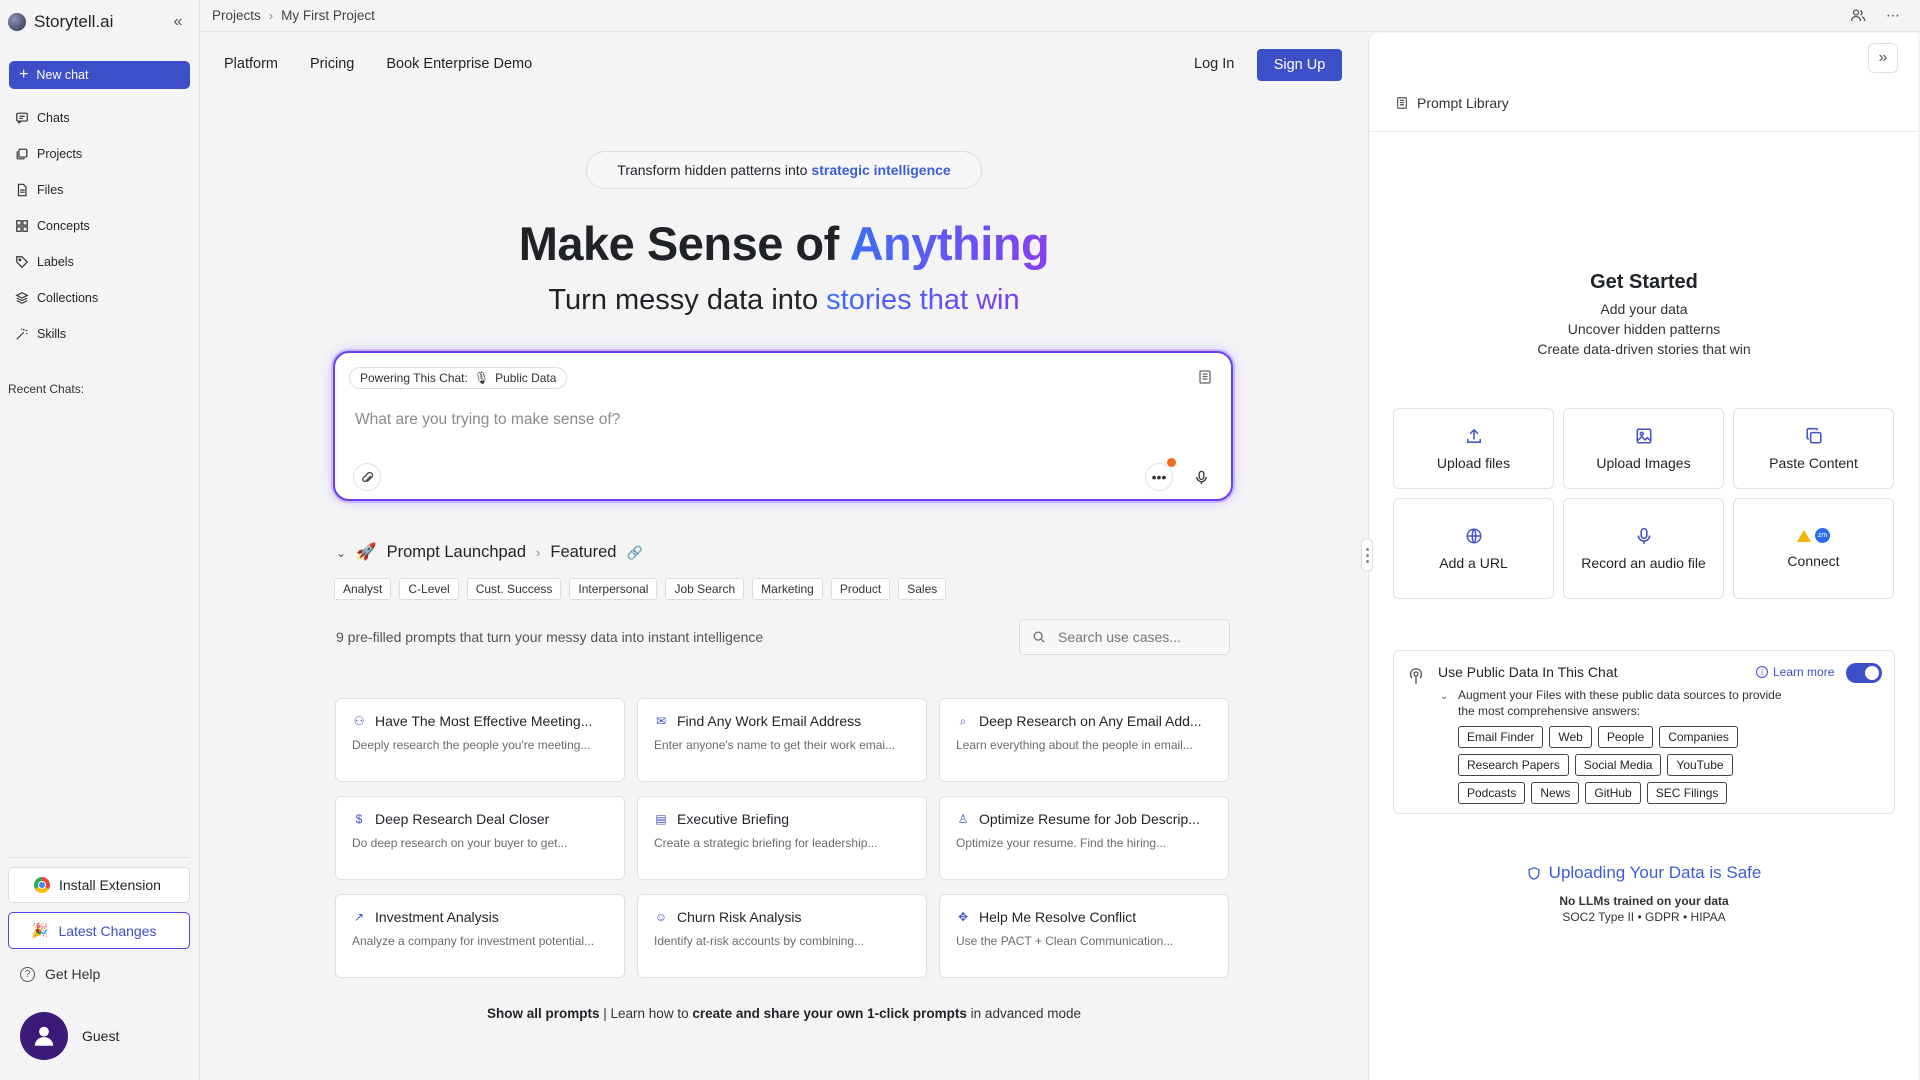 Image resolution: width=1920 pixels, height=1080 pixels. I want to click on tag-icon, so click(22, 262).